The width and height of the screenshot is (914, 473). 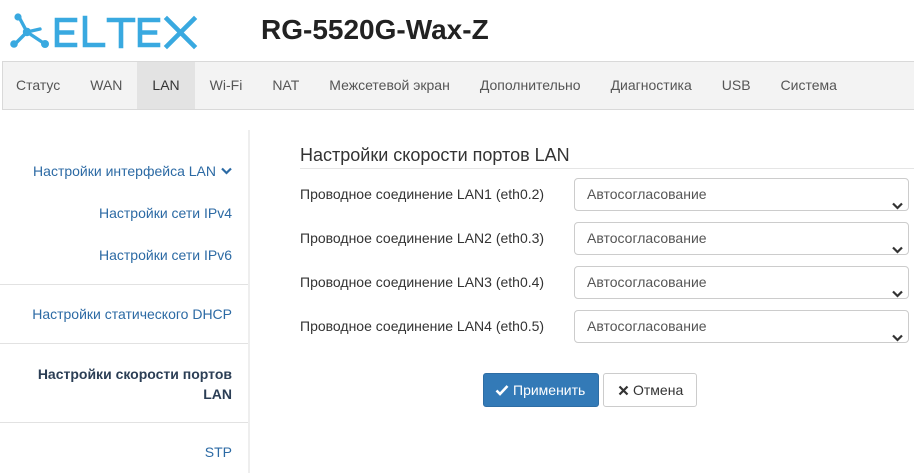 I want to click on lan4-speed-select: Автосогласование, so click(x=741, y=326).